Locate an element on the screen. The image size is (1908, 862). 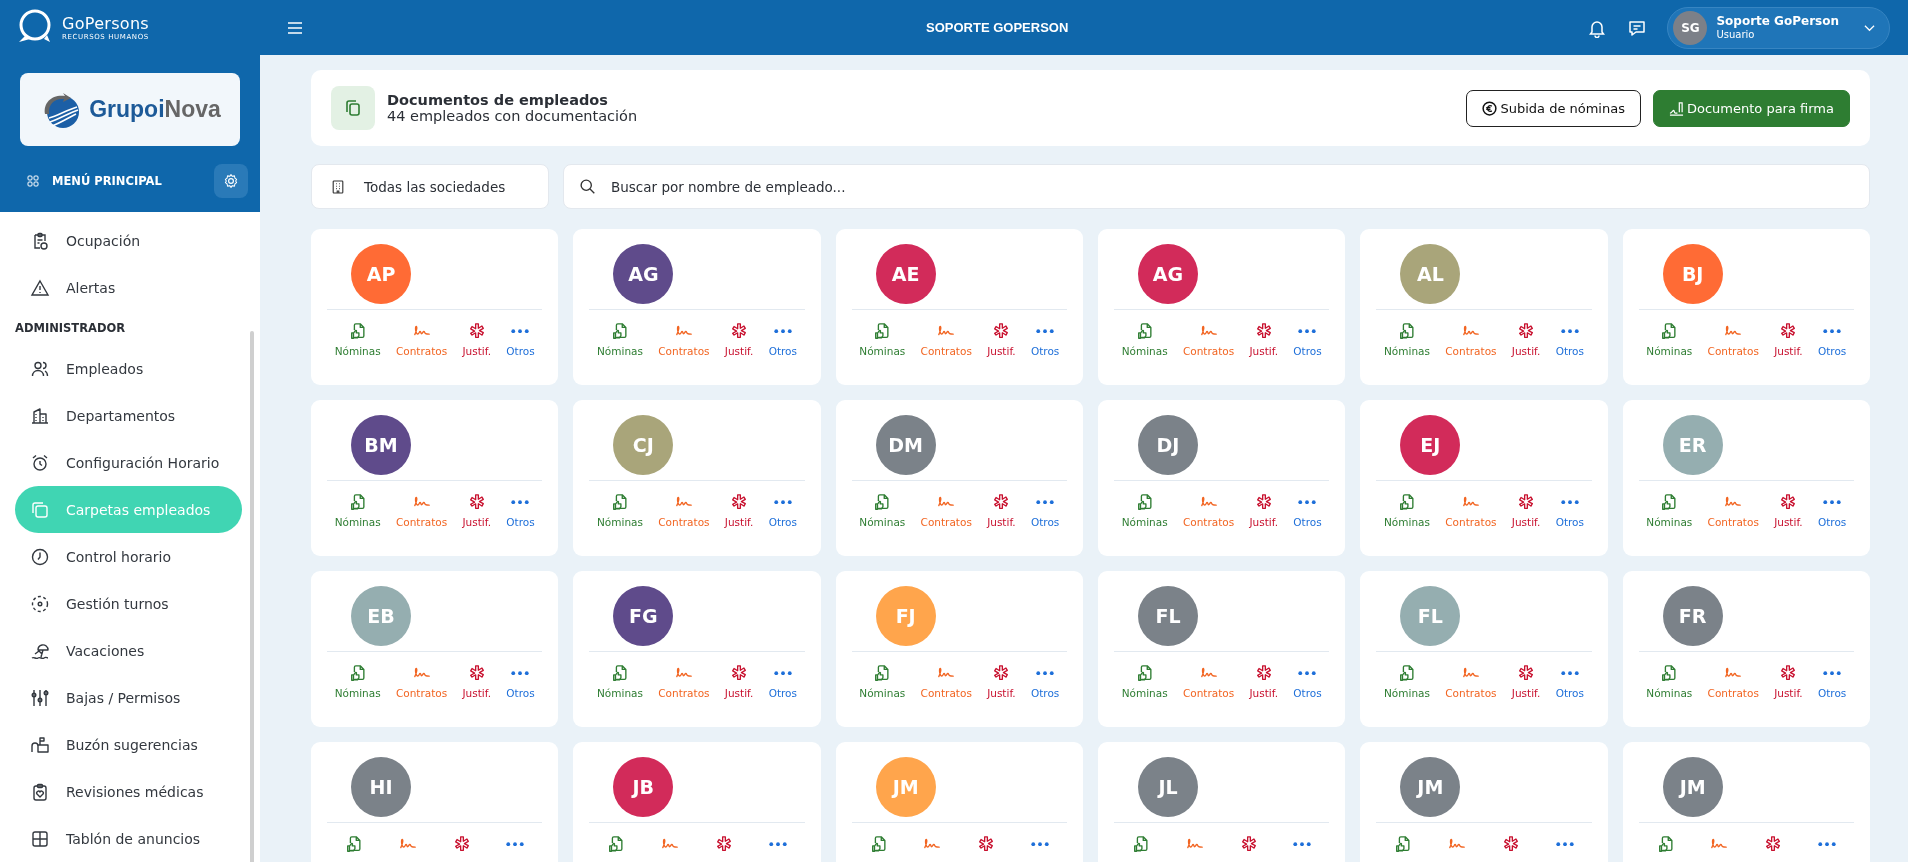
employee-card: JB is located at coordinates (697, 802).